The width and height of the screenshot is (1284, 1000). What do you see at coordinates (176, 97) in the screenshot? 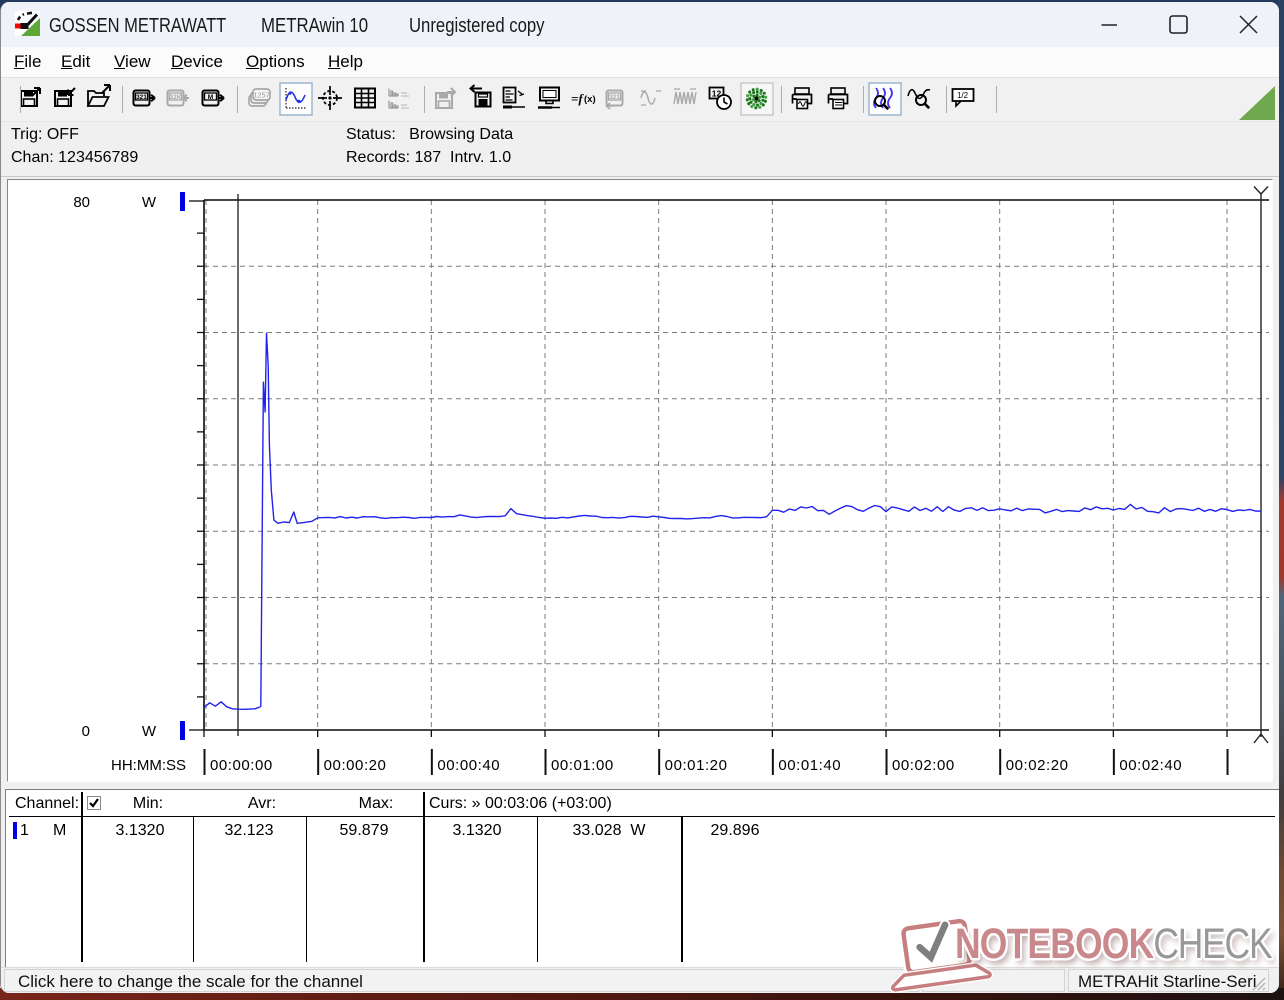
I see `svg-text: 32K` at bounding box center [176, 97].